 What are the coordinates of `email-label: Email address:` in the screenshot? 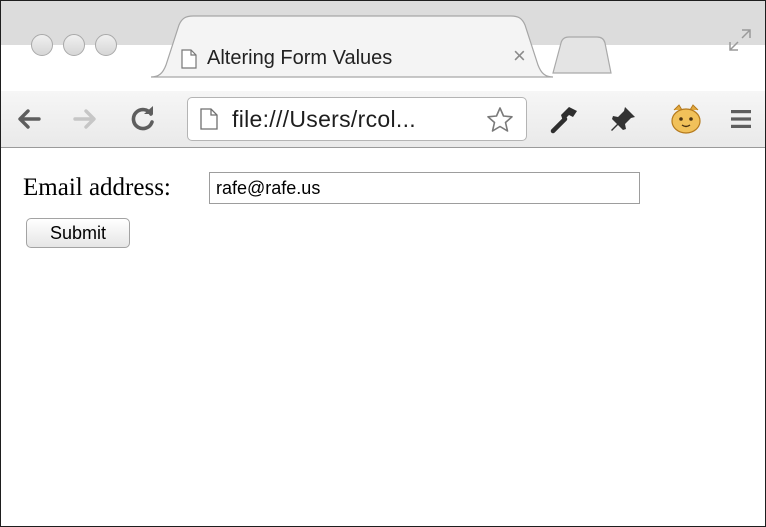 It's located at (97, 187).